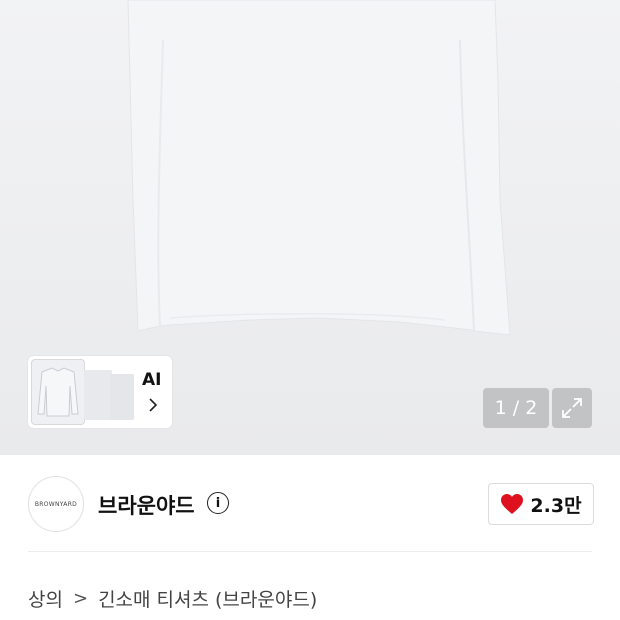 This screenshot has height=620, width=620. Describe the element at coordinates (556, 505) in the screenshot. I see `like-count: 2.3만` at that location.